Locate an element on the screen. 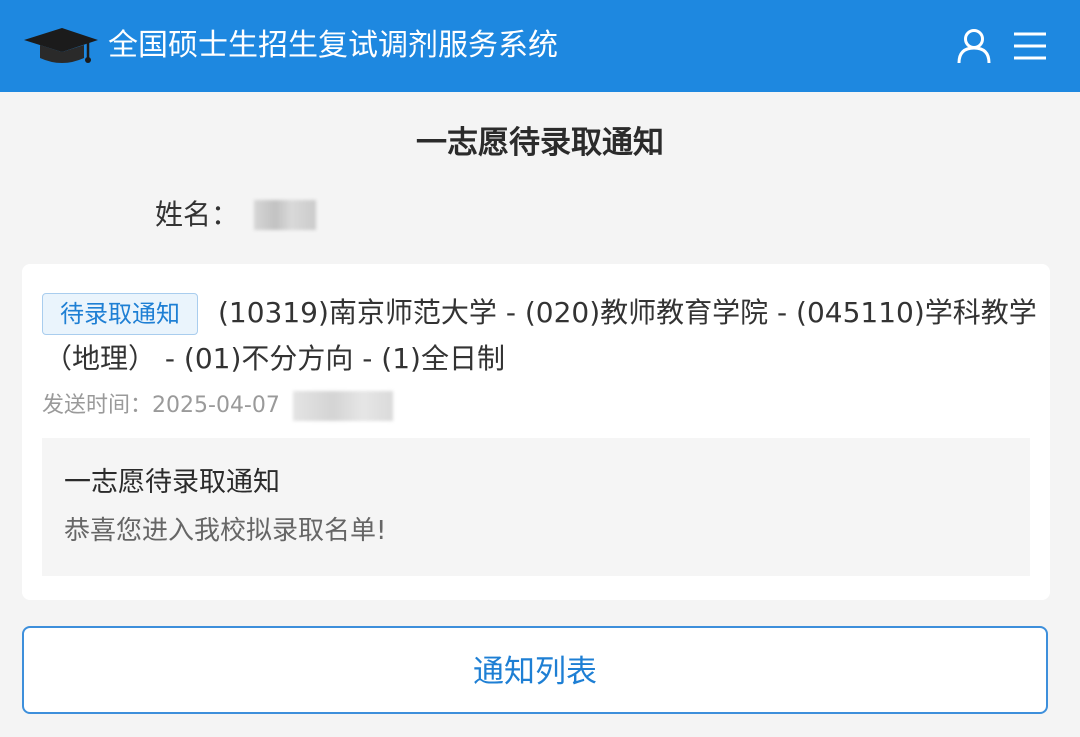 The height and width of the screenshot is (737, 1080). send-time-row: 发送时间：2025-04-07 is located at coordinates (217, 406).